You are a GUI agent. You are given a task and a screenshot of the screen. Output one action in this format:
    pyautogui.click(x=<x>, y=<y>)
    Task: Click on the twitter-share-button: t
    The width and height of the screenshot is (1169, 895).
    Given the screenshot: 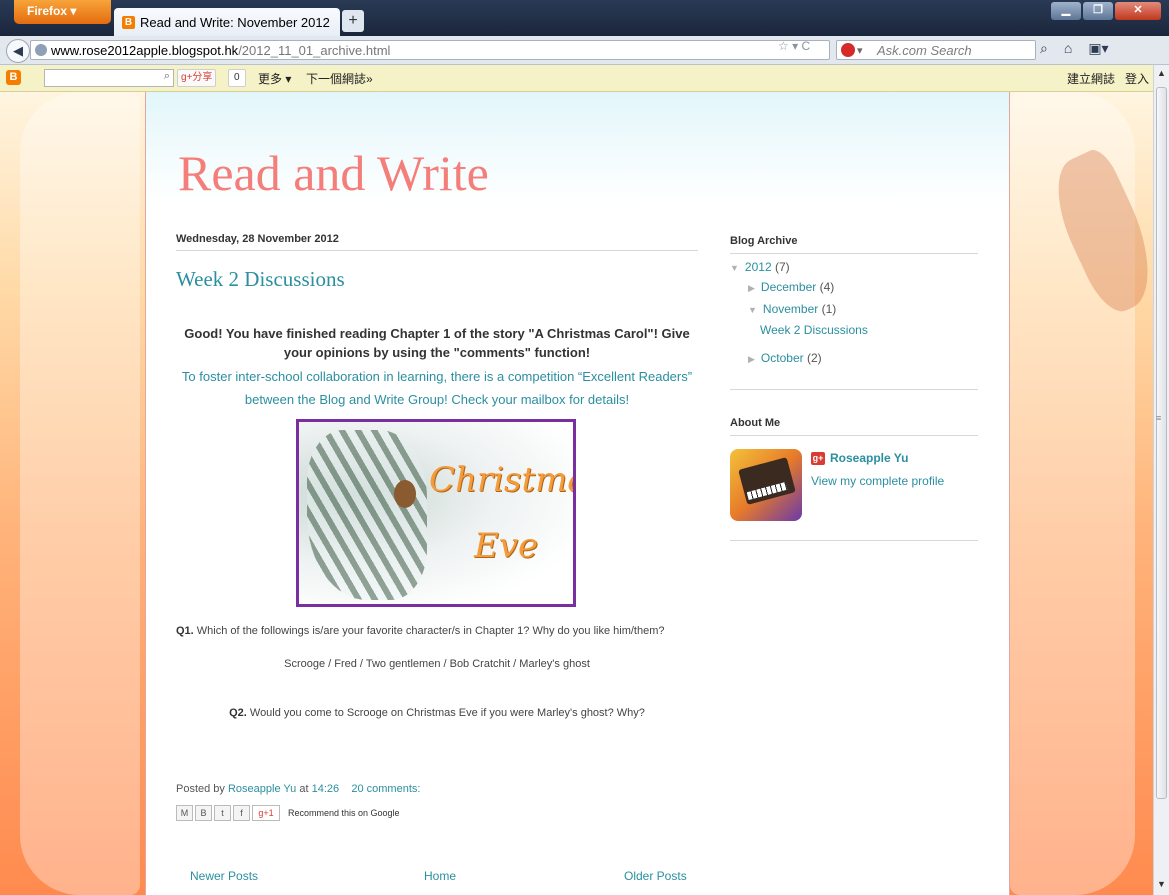 What is the action you would take?
    pyautogui.click(x=222, y=813)
    